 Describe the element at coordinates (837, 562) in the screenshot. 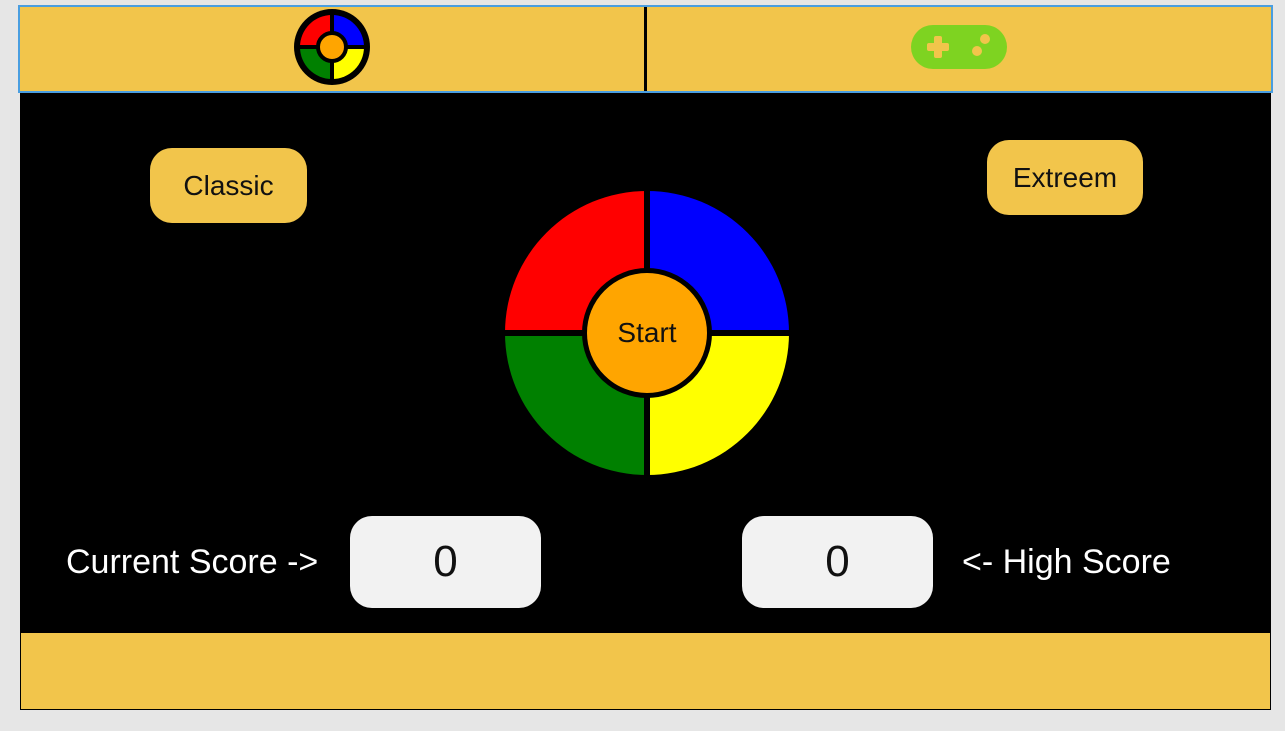

I see `high-score-value: 0` at that location.